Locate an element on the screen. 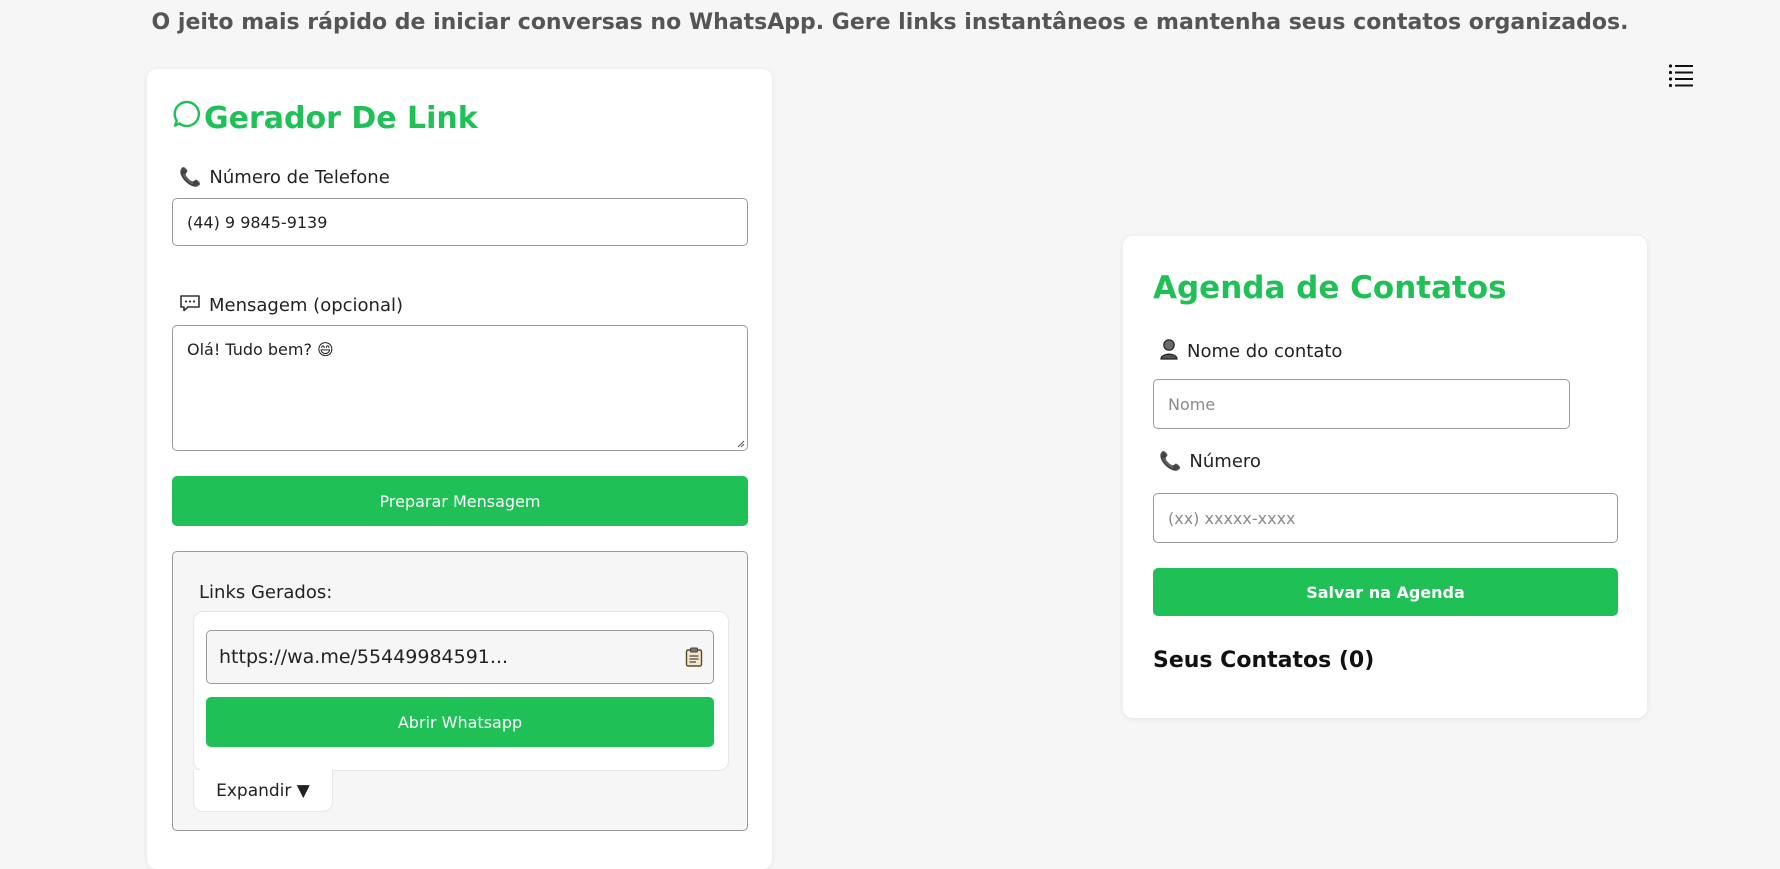  phone-label: 📞 Número de Telefone is located at coordinates (284, 177).